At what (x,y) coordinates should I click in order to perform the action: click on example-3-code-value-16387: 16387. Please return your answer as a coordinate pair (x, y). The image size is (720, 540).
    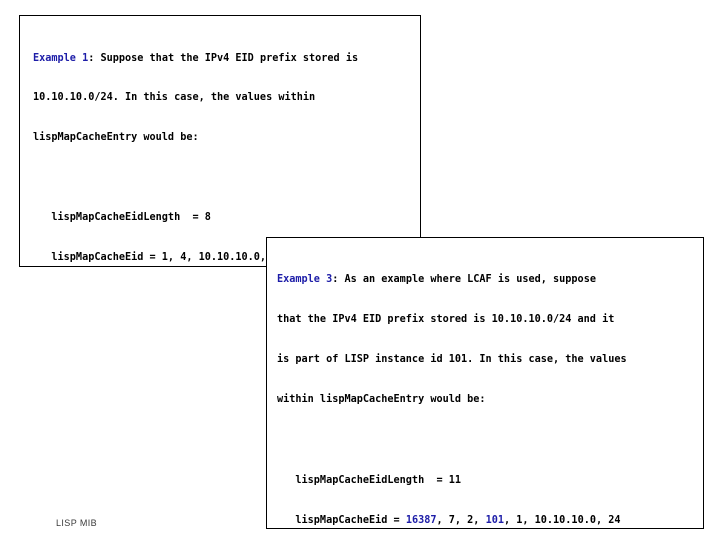
    Looking at the image, I should click on (421, 521).